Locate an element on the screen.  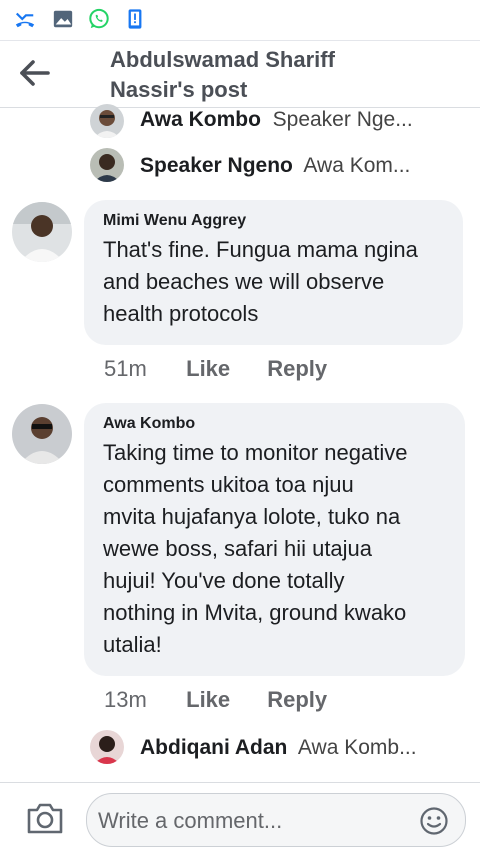
comment-actions: 51m Like Reply is located at coordinates (215, 371).